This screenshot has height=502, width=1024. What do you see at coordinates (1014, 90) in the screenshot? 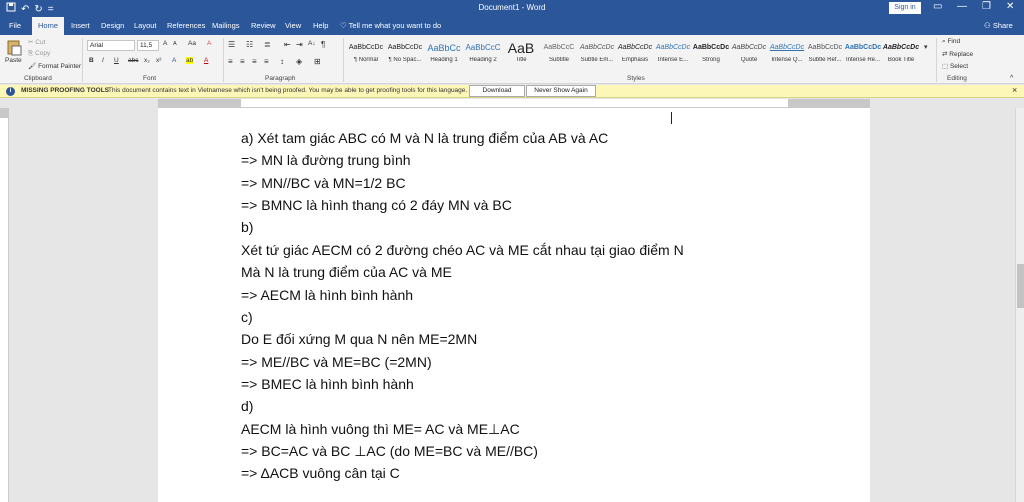
I see `close-message-icon: ×` at bounding box center [1014, 90].